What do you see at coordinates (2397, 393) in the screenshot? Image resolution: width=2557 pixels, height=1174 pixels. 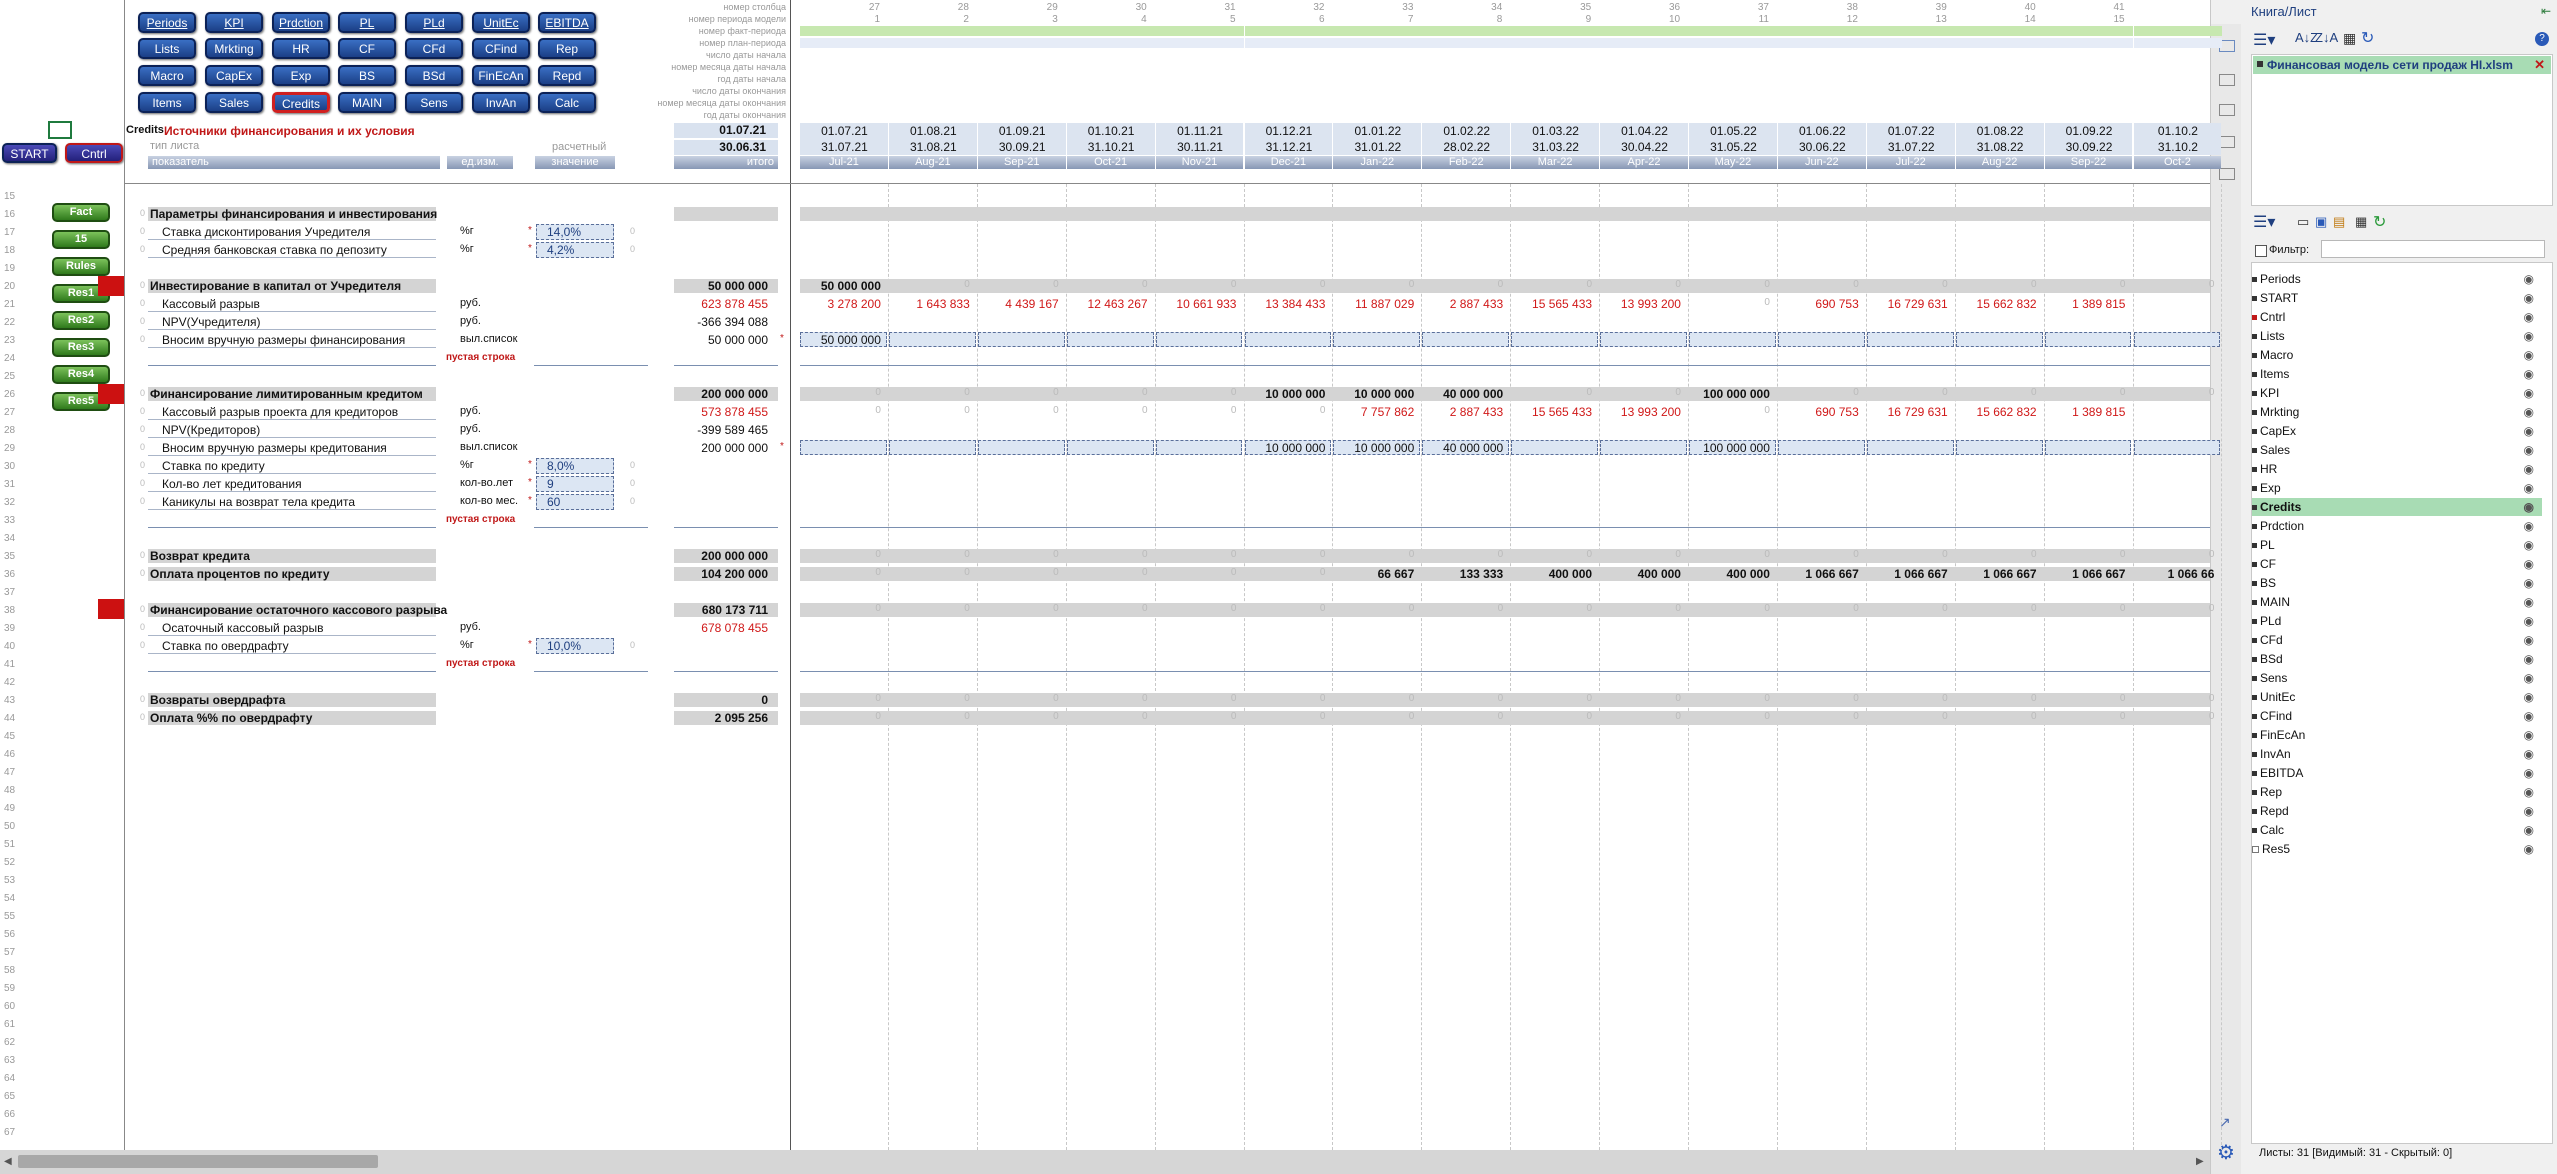 I see `sheet-item-kpi: KPI ◉` at bounding box center [2397, 393].